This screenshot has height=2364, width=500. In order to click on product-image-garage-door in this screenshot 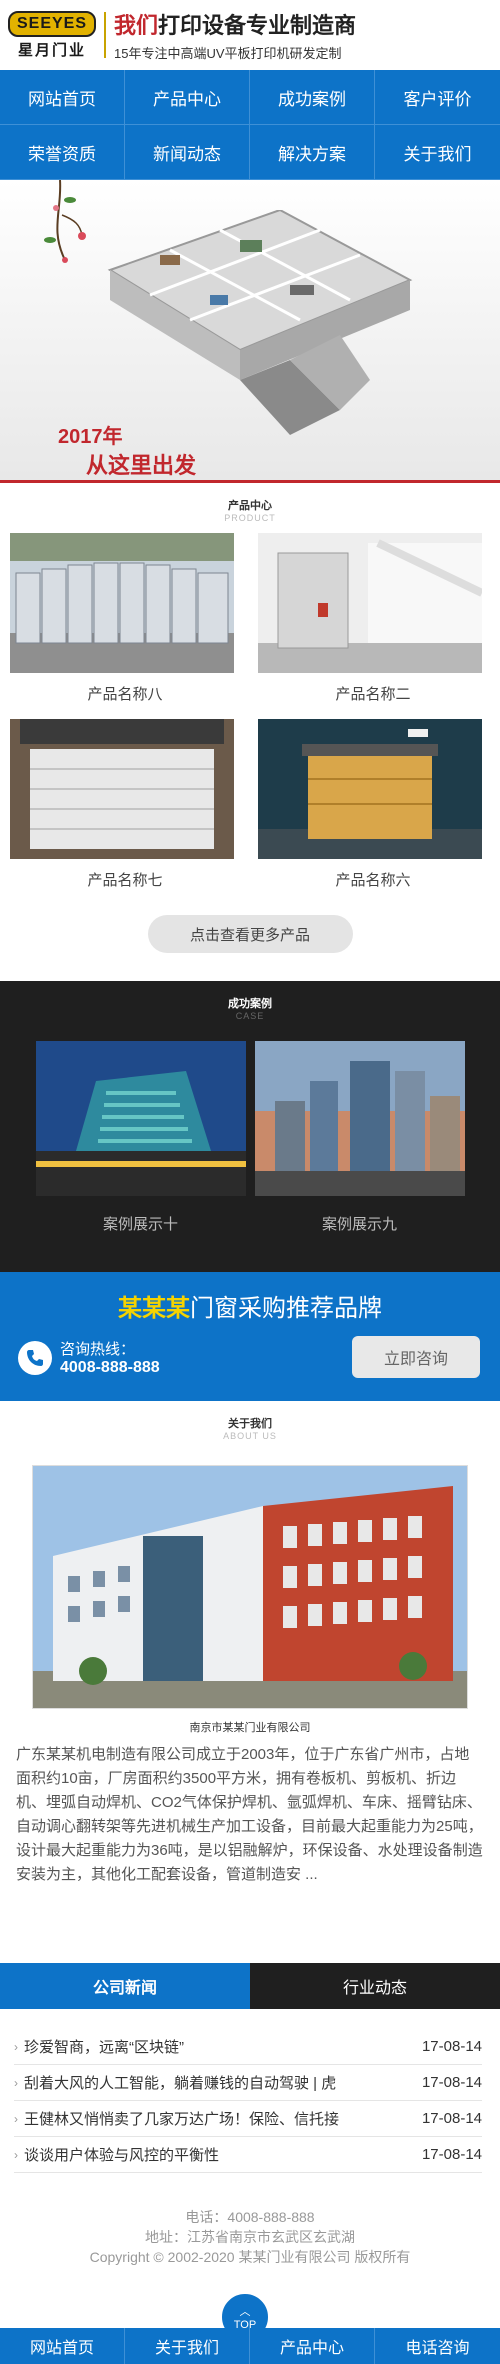, I will do `click(122, 789)`.